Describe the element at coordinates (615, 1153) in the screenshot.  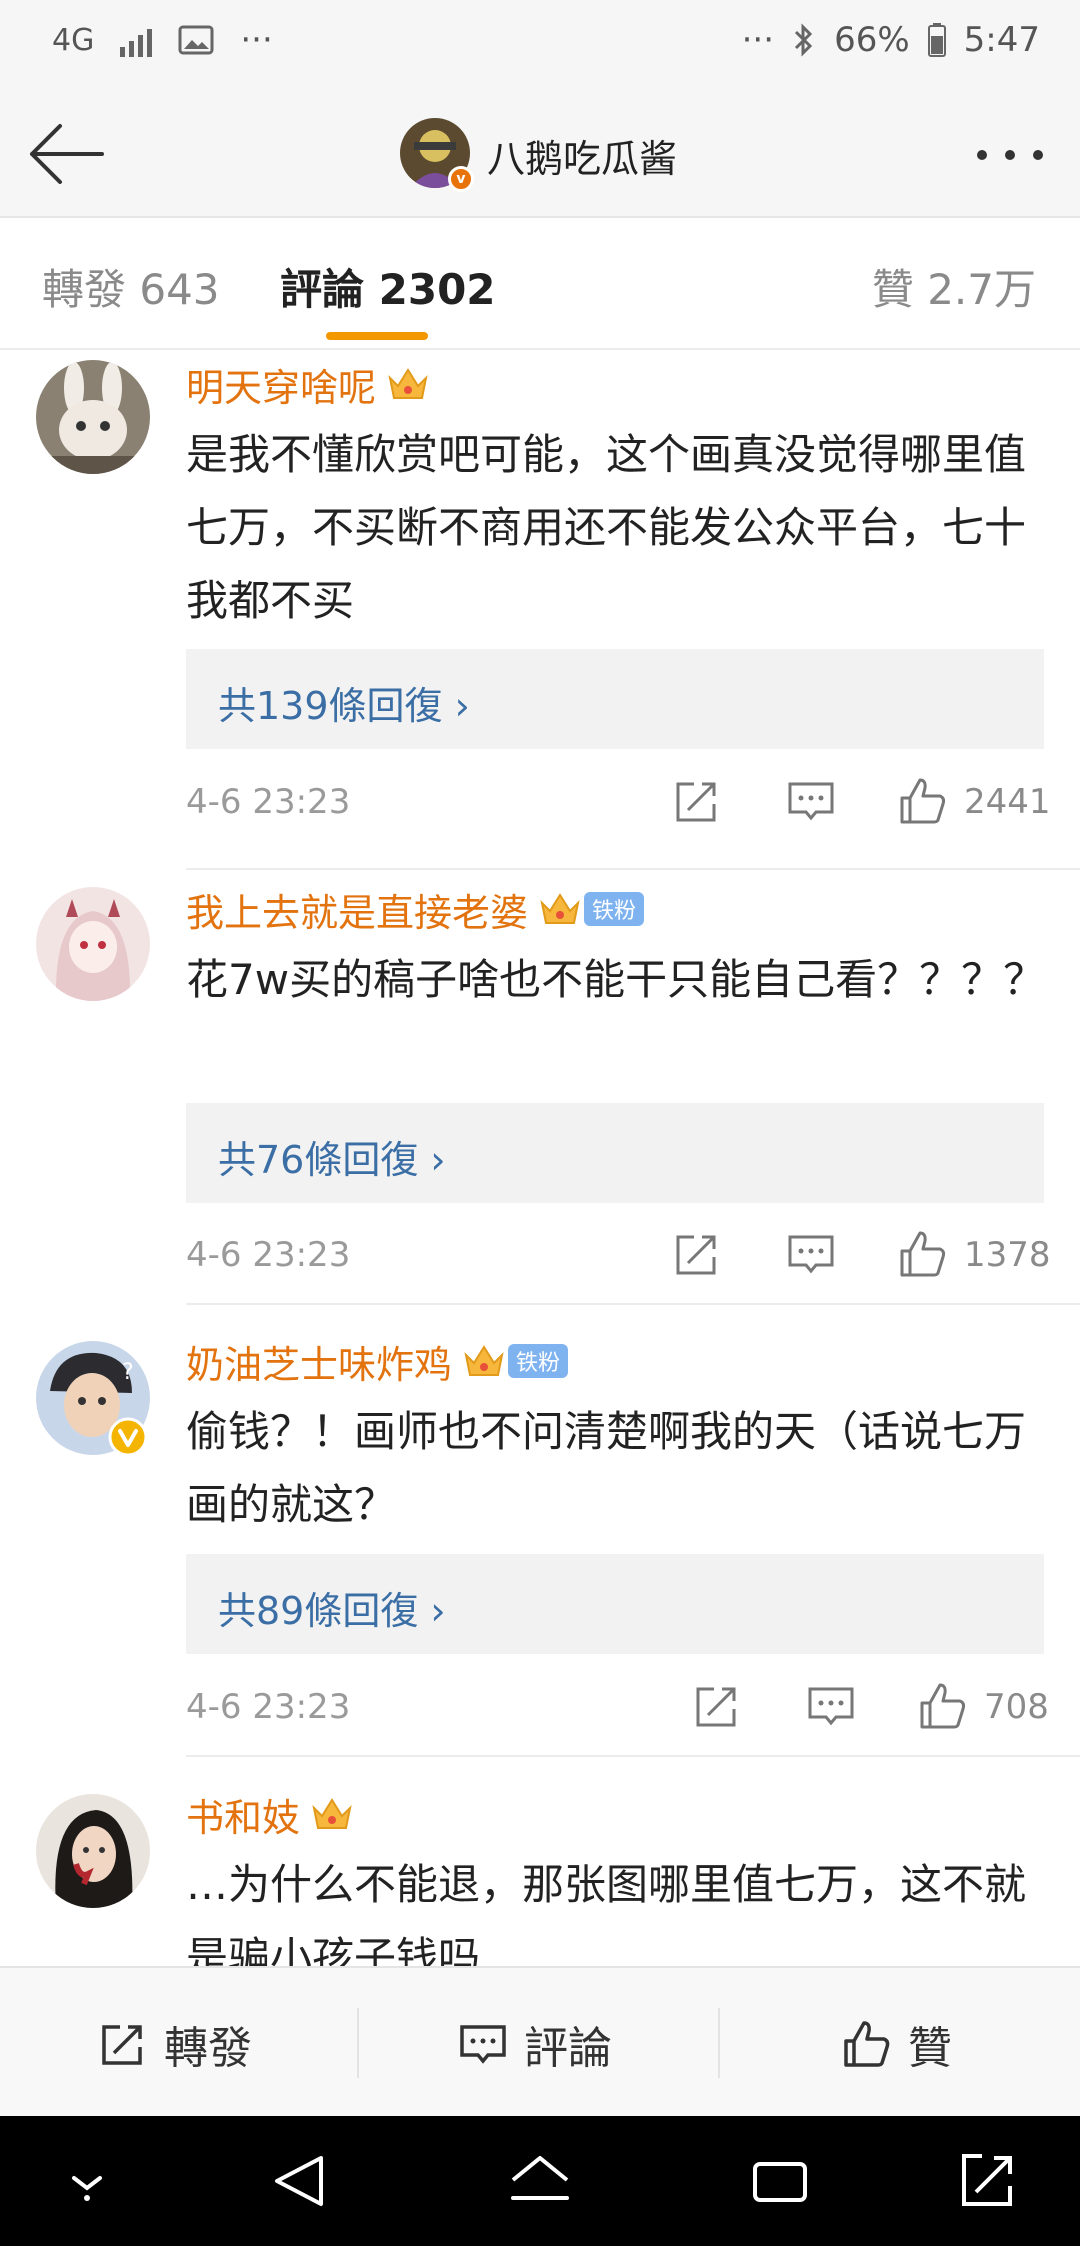
I see `replies-summary: 共76條回復 ›` at that location.